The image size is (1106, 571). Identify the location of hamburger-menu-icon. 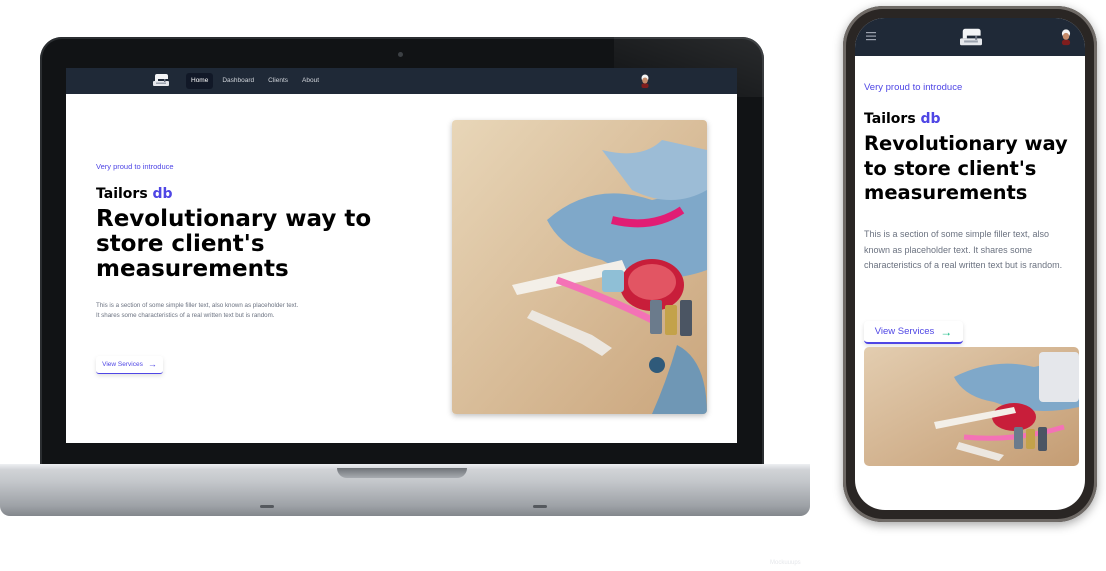
(871, 36).